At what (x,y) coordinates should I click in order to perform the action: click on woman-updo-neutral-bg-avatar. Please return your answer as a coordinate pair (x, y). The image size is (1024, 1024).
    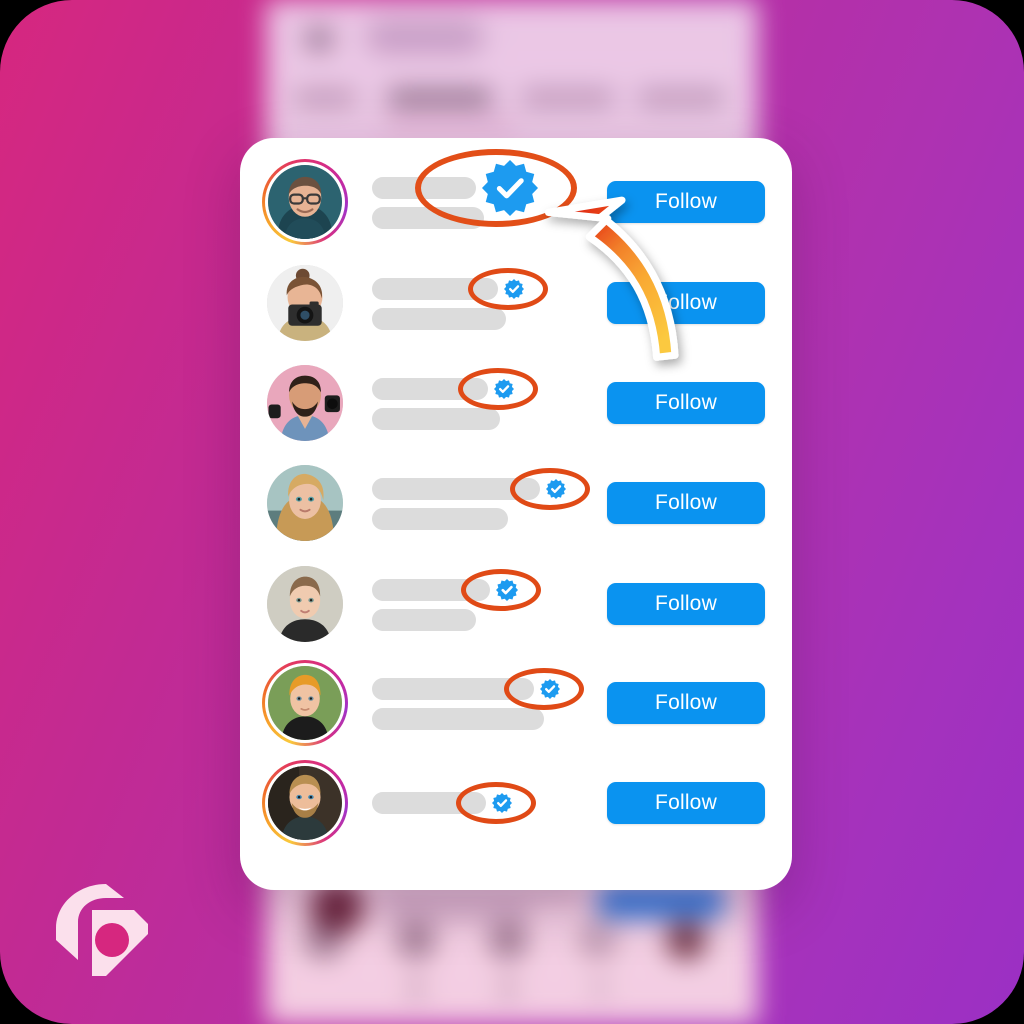
    Looking at the image, I should click on (305, 604).